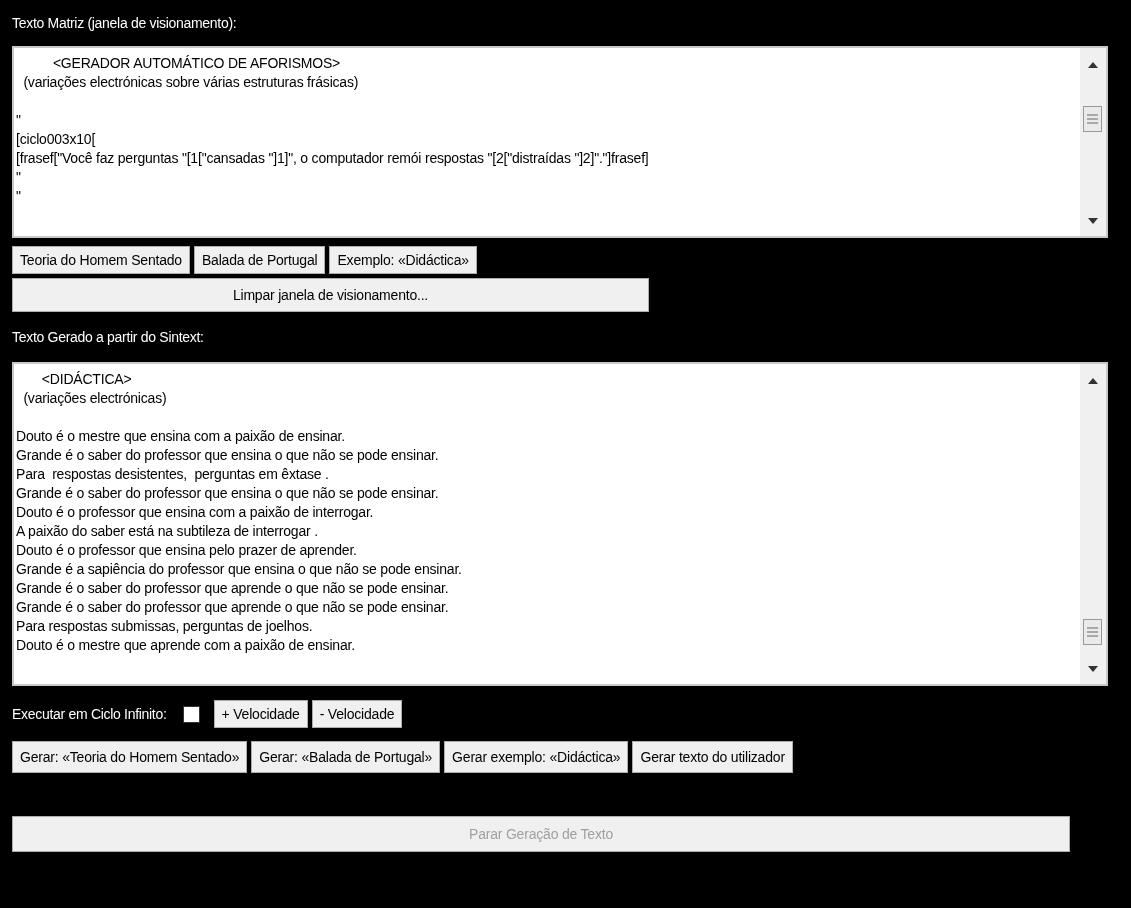 The width and height of the screenshot is (1131, 908). I want to click on speed-button: - Velocidade, so click(357, 714).